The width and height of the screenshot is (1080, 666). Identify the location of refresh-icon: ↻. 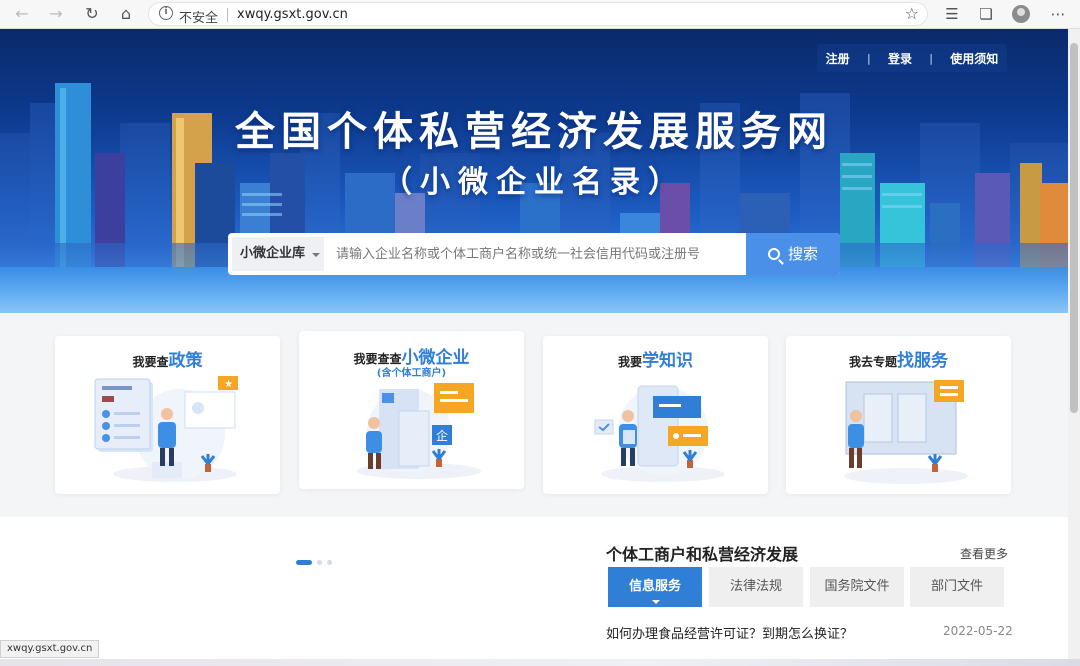
(92, 14).